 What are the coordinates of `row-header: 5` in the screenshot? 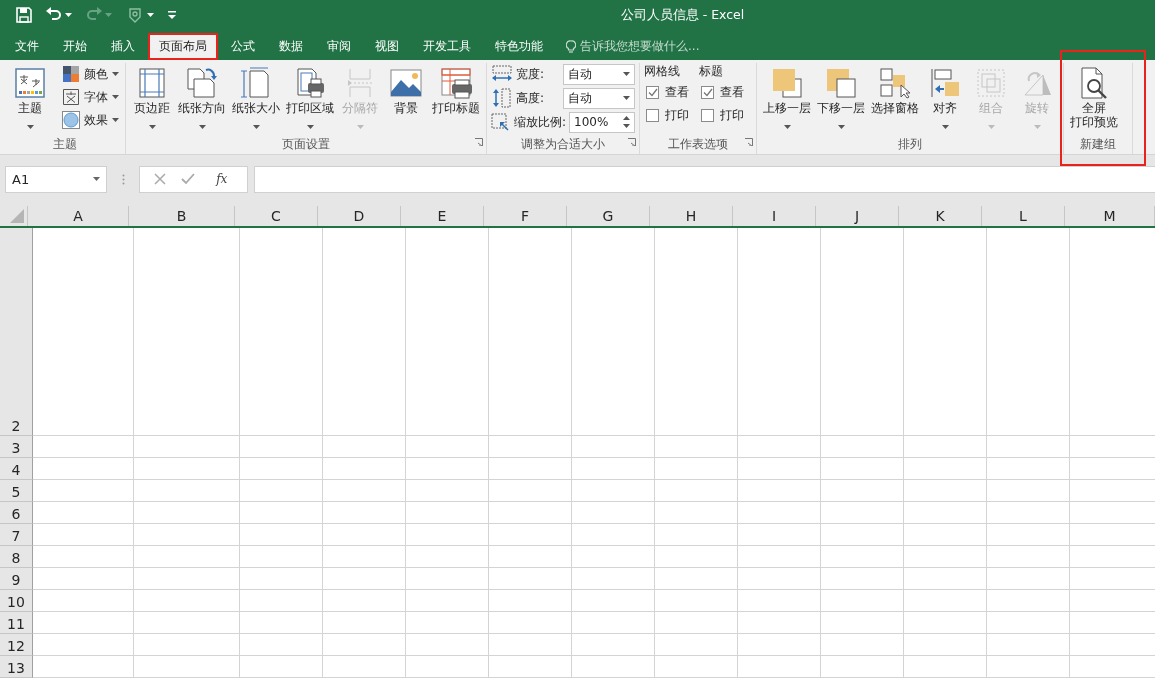 It's located at (16, 491).